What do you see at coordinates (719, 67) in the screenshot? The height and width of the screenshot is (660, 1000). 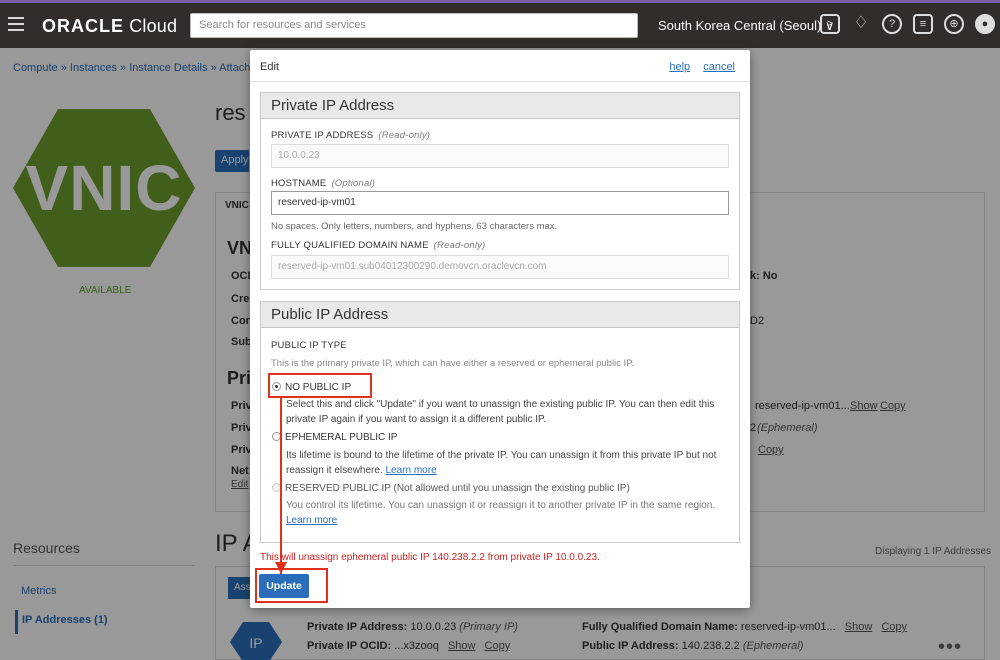 I see `cancel-link: cancel` at bounding box center [719, 67].